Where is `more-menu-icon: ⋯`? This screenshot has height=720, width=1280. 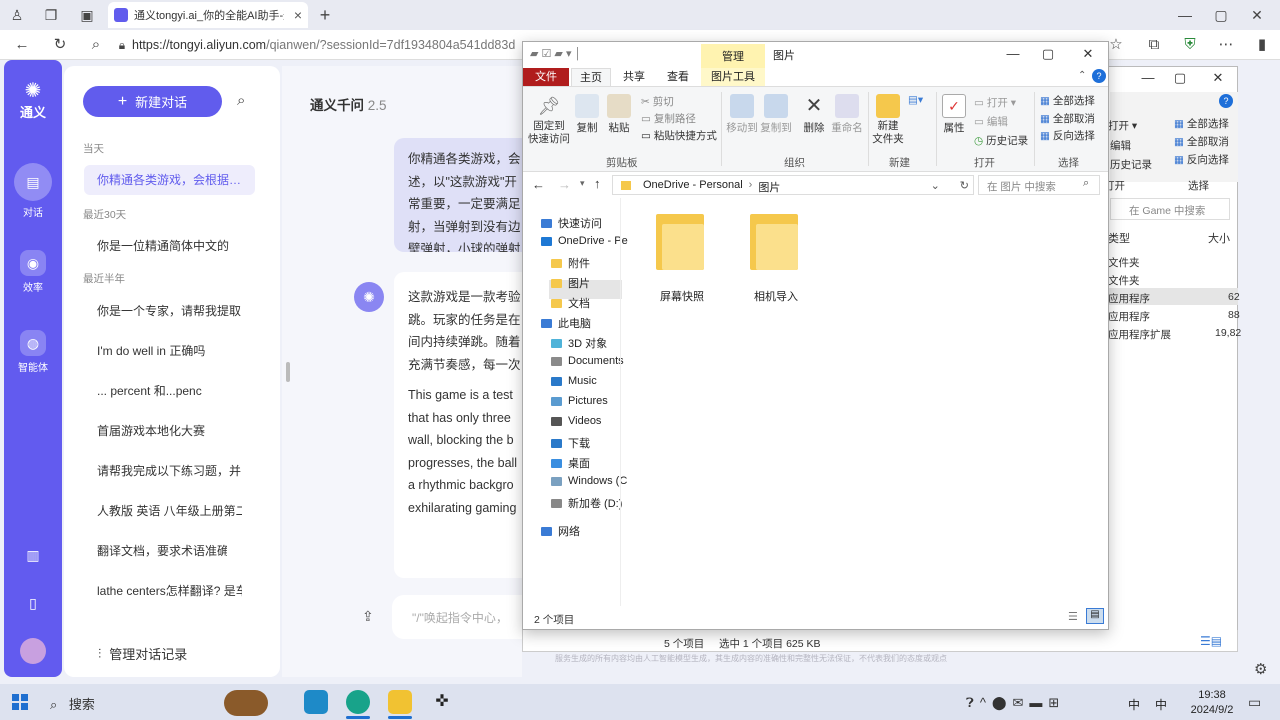 more-menu-icon: ⋯ is located at coordinates (1226, 45).